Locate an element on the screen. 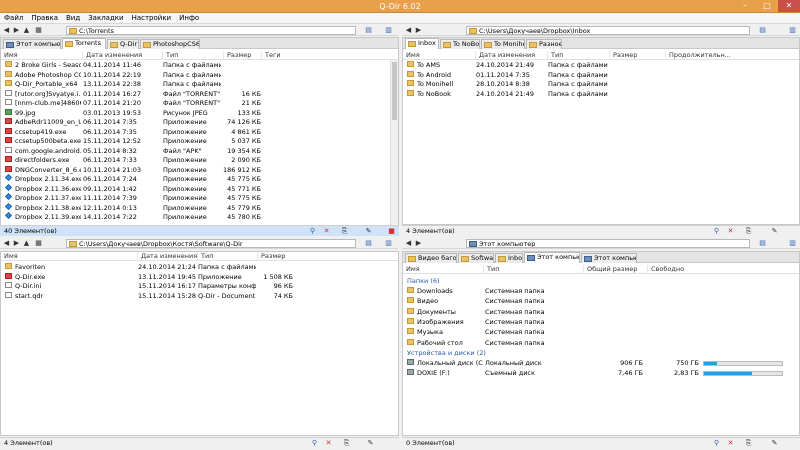  tab-to-nobook: To NoBook is located at coordinates (460, 44).